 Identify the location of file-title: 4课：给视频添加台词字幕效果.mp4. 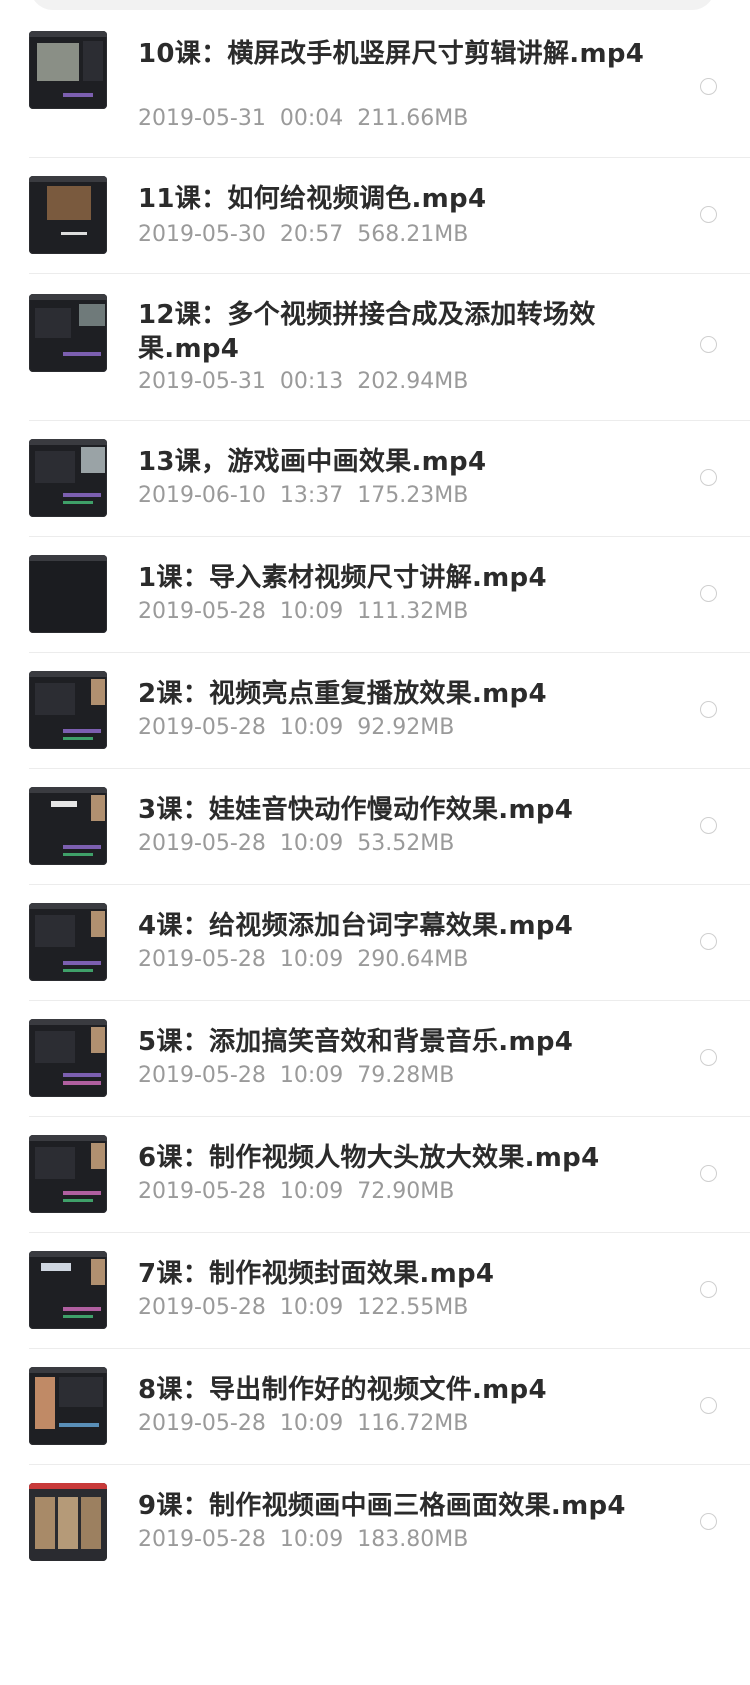
(356, 926).